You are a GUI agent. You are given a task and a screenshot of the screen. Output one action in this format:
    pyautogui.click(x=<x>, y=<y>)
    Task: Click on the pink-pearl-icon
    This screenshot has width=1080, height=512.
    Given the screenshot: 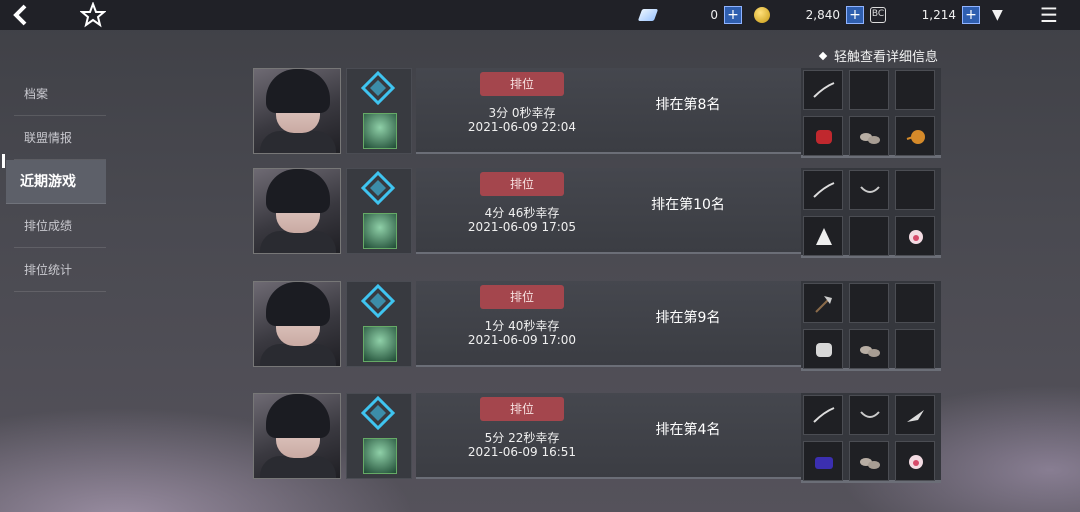 What is the action you would take?
    pyautogui.click(x=916, y=462)
    